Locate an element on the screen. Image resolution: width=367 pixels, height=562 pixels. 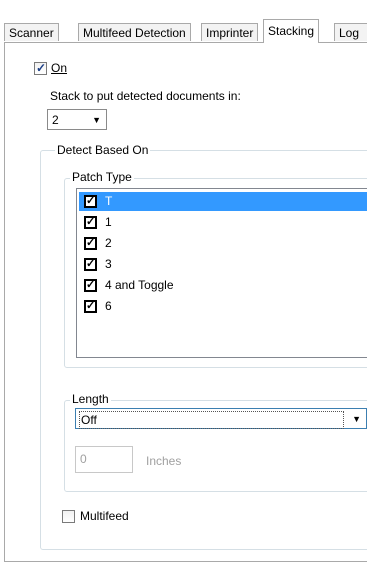
on-checkbox: ✓ is located at coordinates (40, 68).